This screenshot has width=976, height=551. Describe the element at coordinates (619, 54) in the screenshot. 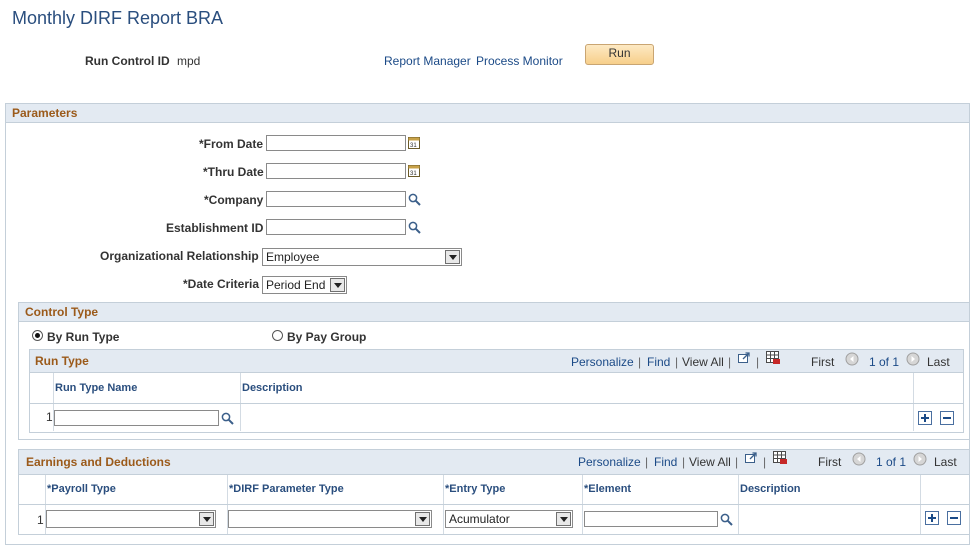

I see `run-button: Run` at that location.